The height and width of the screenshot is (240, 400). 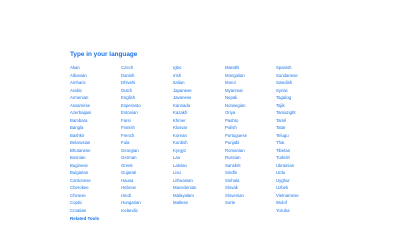 I want to click on language-link: Javanese, so click(x=199, y=98).